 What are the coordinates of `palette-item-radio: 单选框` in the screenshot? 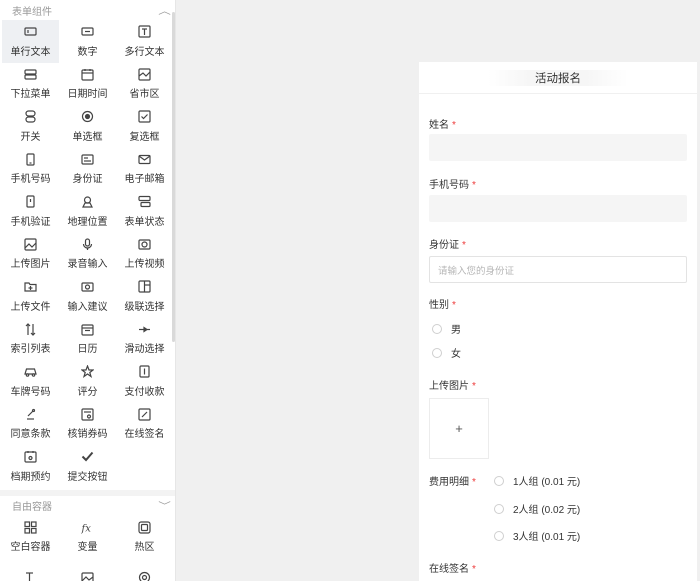 It's located at (87, 126).